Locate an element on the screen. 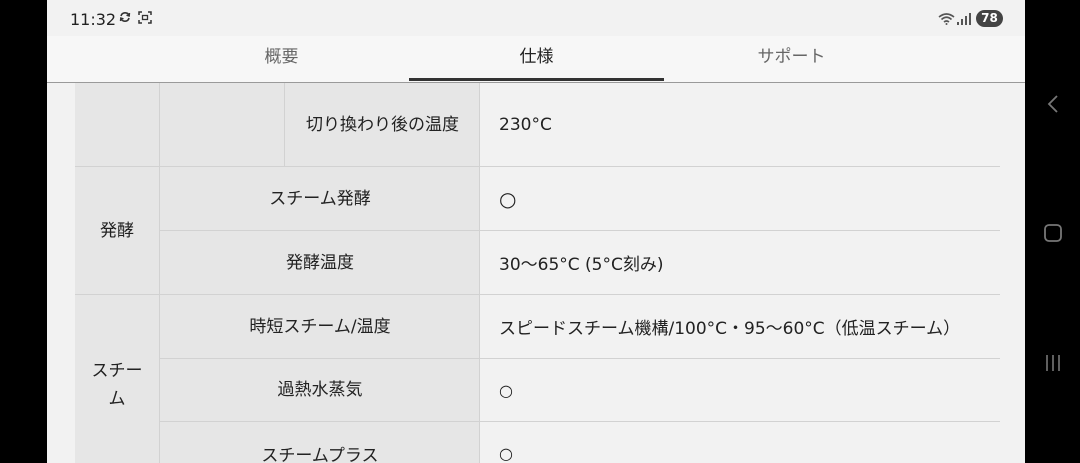 The width and height of the screenshot is (1080, 463). sync-icon is located at coordinates (125, 17).